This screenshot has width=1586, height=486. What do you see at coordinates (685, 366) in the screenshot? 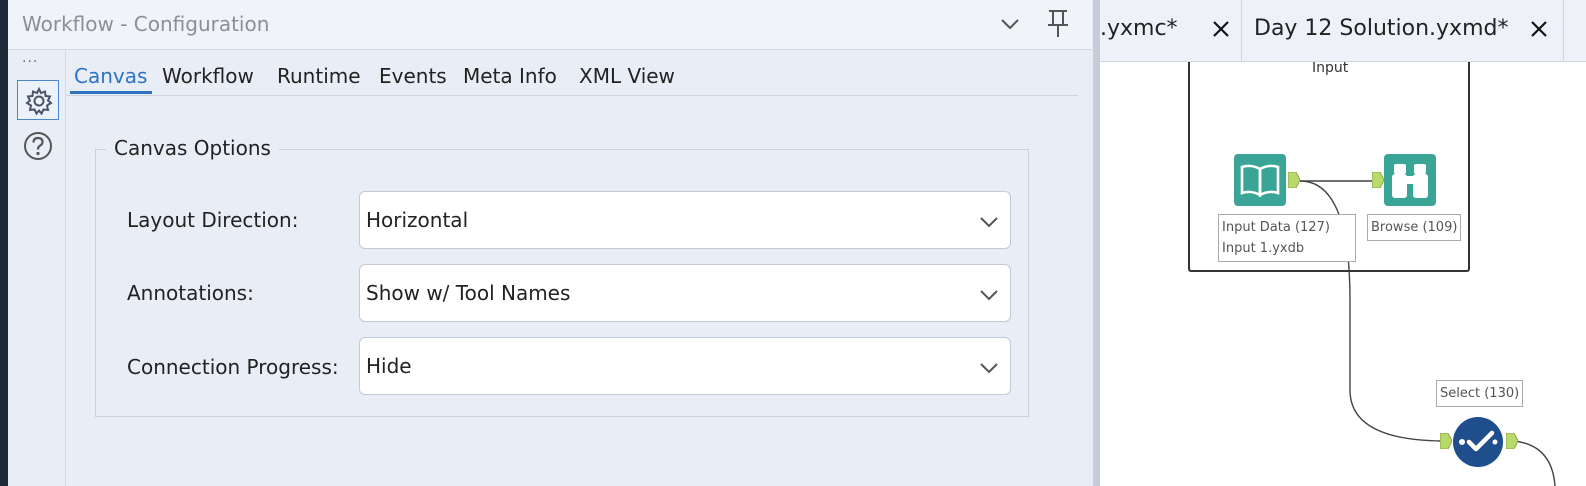
I see `connection-progress-dropdown: Hide` at bounding box center [685, 366].